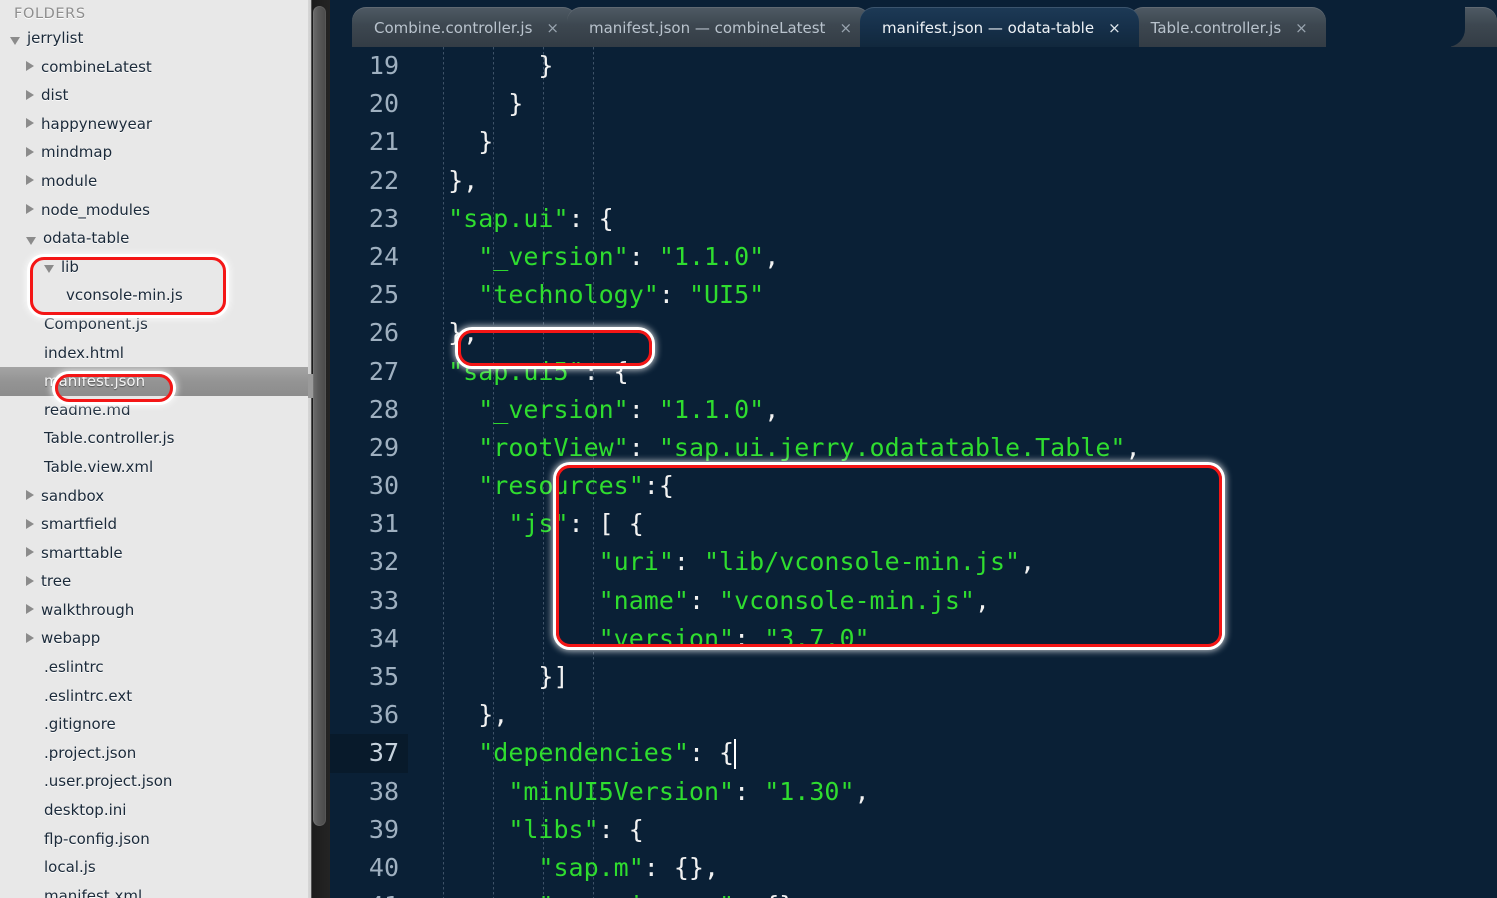 This screenshot has width=1497, height=898. What do you see at coordinates (165, 295) in the screenshot?
I see `tree-item-vconsole-min-js: vconsole-min.js` at bounding box center [165, 295].